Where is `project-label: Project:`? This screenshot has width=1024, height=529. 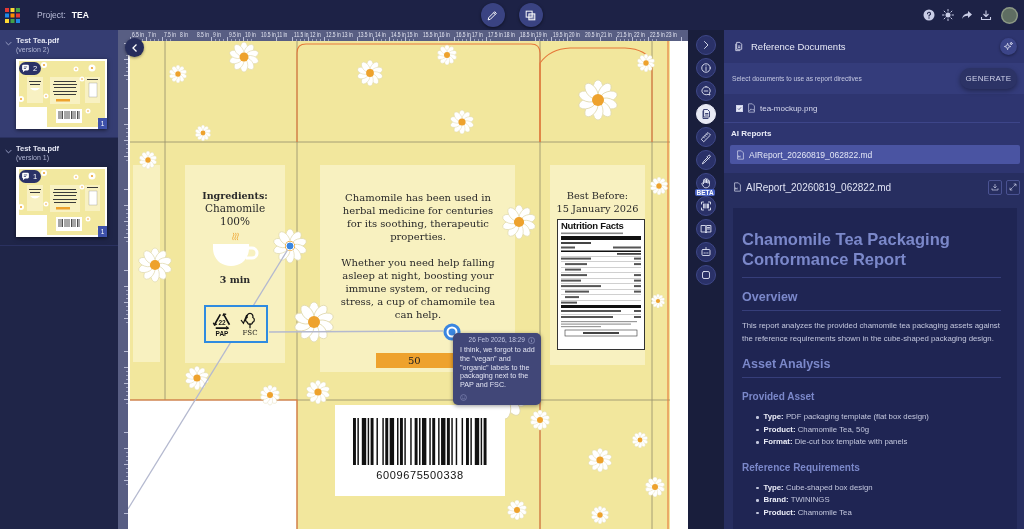
project-label: Project: is located at coordinates (51, 15).